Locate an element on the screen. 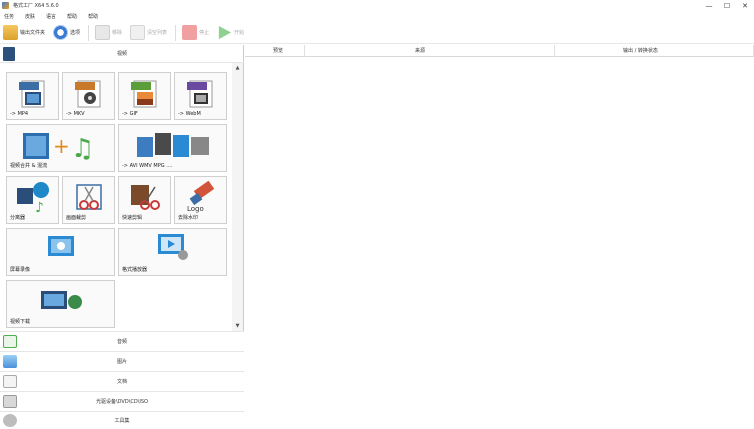  category-audio-label: 音频 is located at coordinates (121, 342).